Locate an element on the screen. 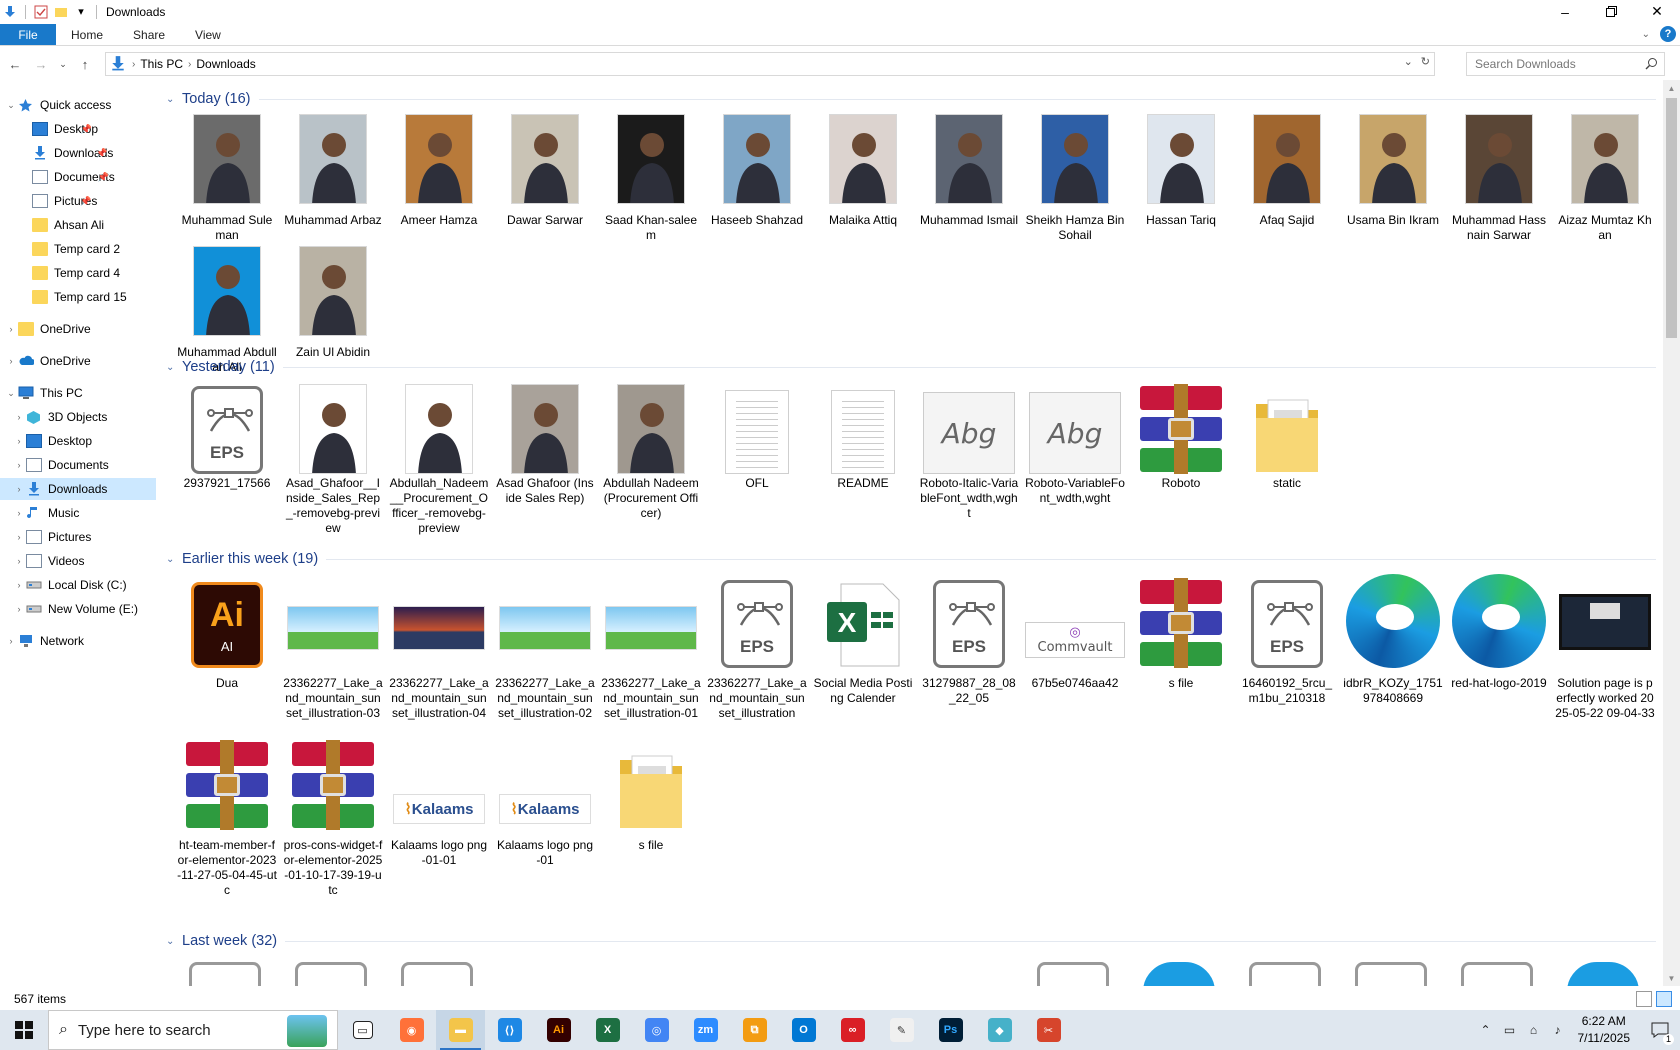 This screenshot has height=1050, width=1680. taskbar-bracket-app: ⧉ is located at coordinates (754, 1030).